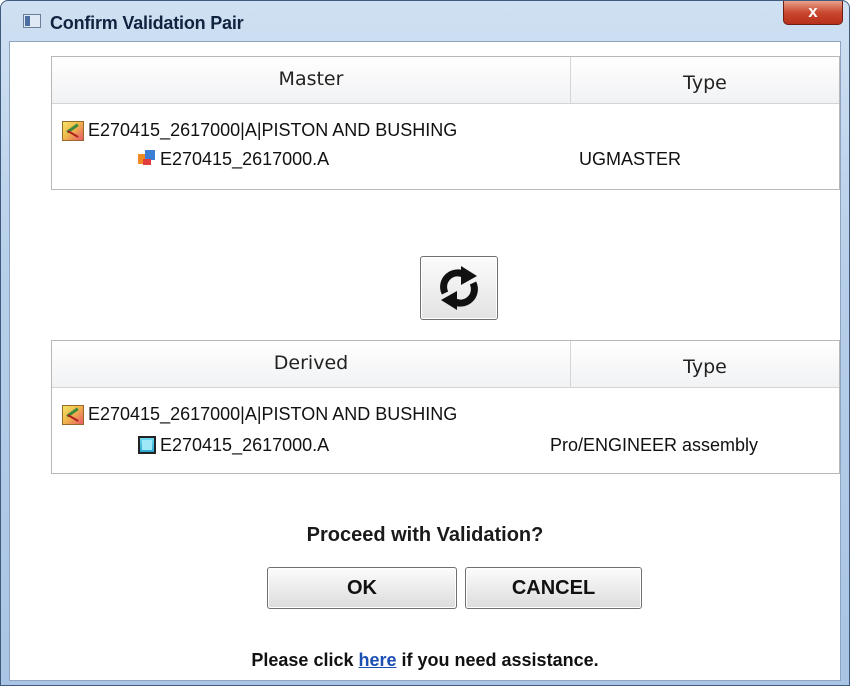  What do you see at coordinates (311, 364) in the screenshot?
I see `derived-column-header: Derived` at bounding box center [311, 364].